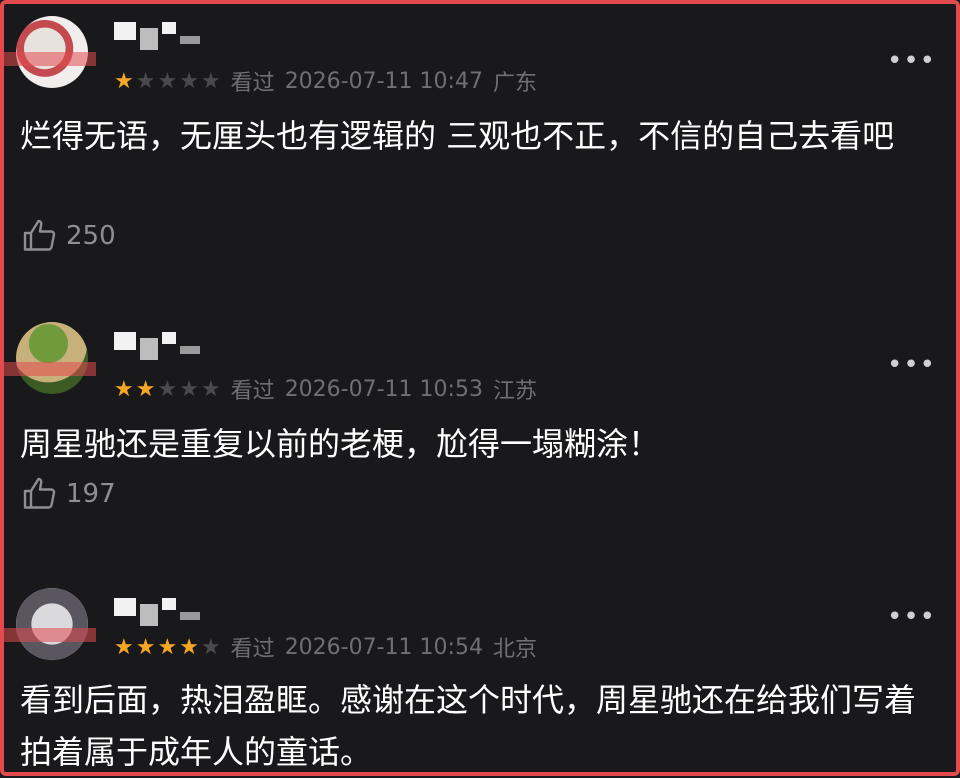 The image size is (960, 778). What do you see at coordinates (340, 444) in the screenshot?
I see `review-content: 周星驰还是重复以前的老梗，尬得一塌糊涂！` at bounding box center [340, 444].